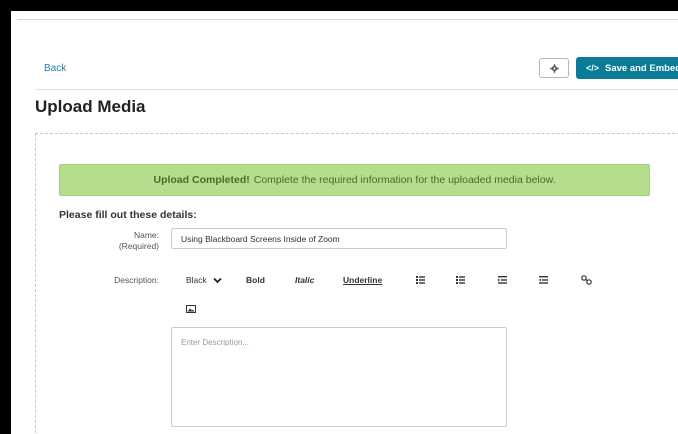 This screenshot has height=434, width=678. Describe the element at coordinates (460, 280) in the screenshot. I see `numbered-list-icon` at that location.